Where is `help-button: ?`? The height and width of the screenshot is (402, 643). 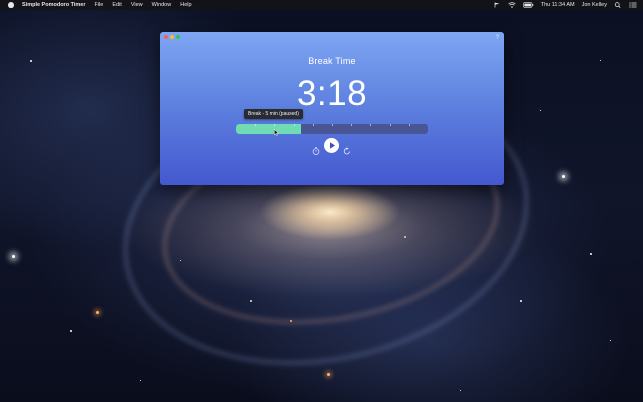
help-button: ? is located at coordinates (497, 38).